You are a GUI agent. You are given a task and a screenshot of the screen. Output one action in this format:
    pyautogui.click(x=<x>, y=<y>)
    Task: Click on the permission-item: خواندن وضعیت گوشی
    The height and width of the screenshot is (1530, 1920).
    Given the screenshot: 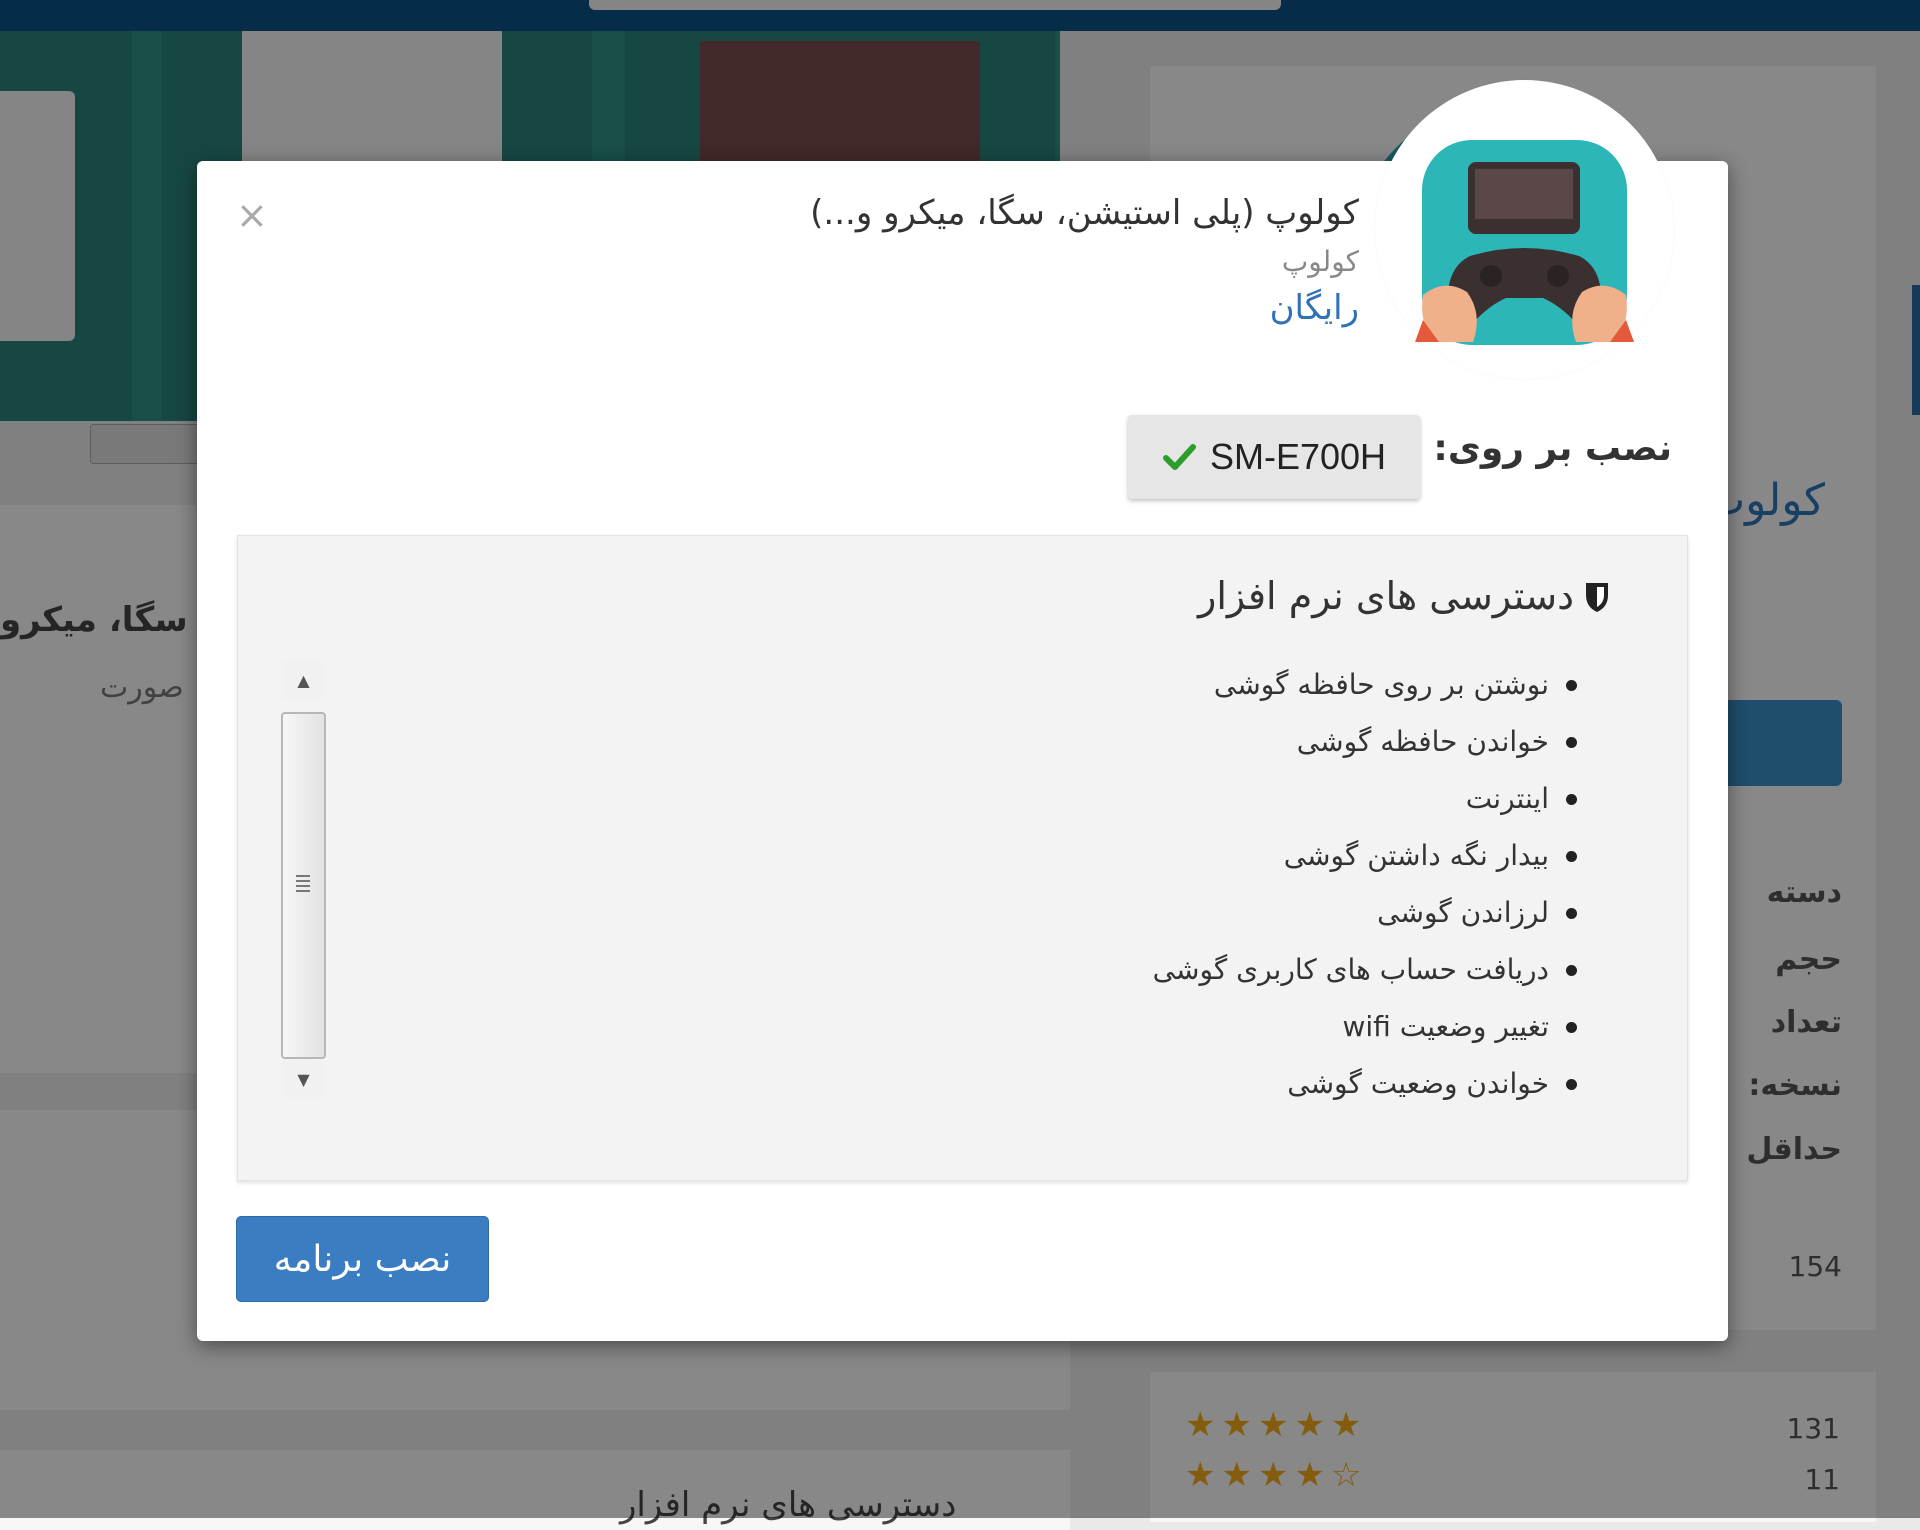 What is the action you would take?
    pyautogui.click(x=1365, y=1083)
    